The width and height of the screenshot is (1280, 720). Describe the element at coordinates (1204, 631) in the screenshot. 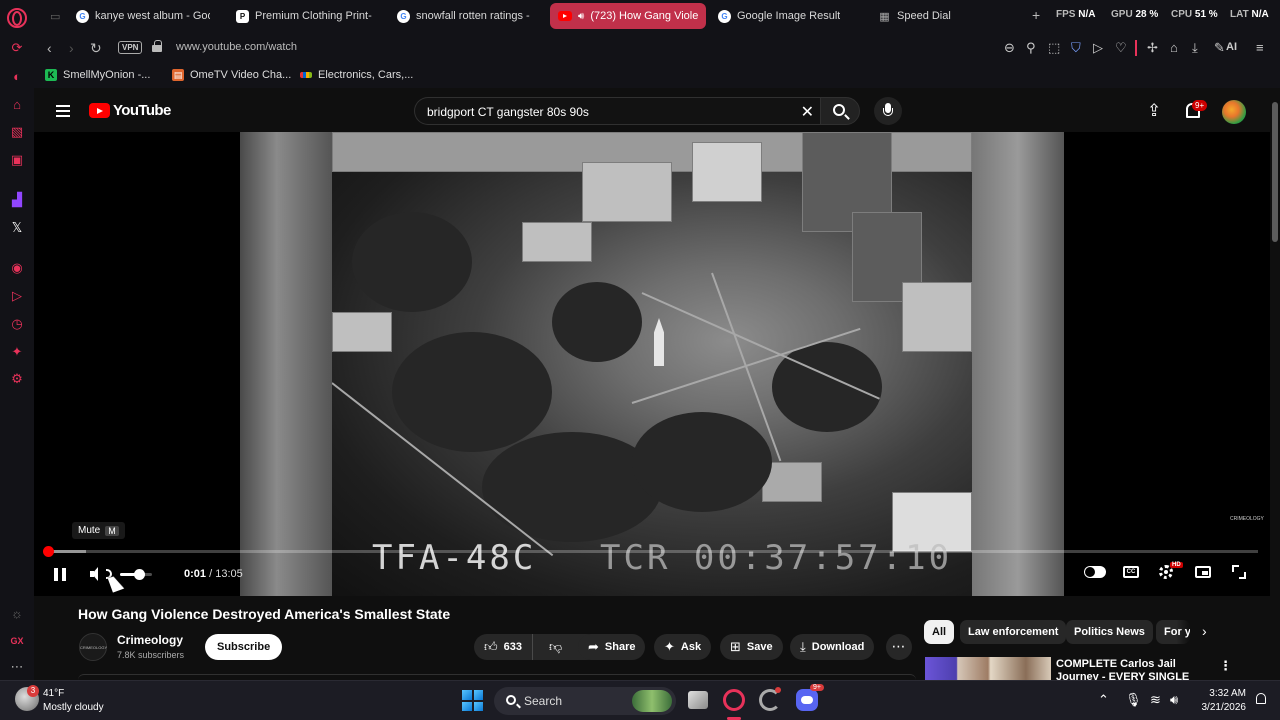

I see `chevron-right-icon: ›` at that location.